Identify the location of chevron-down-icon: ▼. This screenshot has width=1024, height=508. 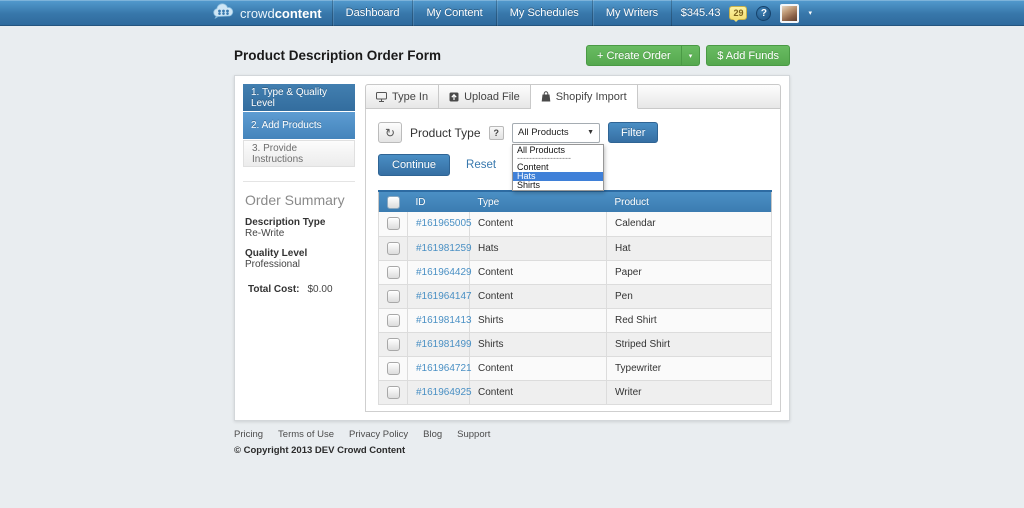
(590, 132).